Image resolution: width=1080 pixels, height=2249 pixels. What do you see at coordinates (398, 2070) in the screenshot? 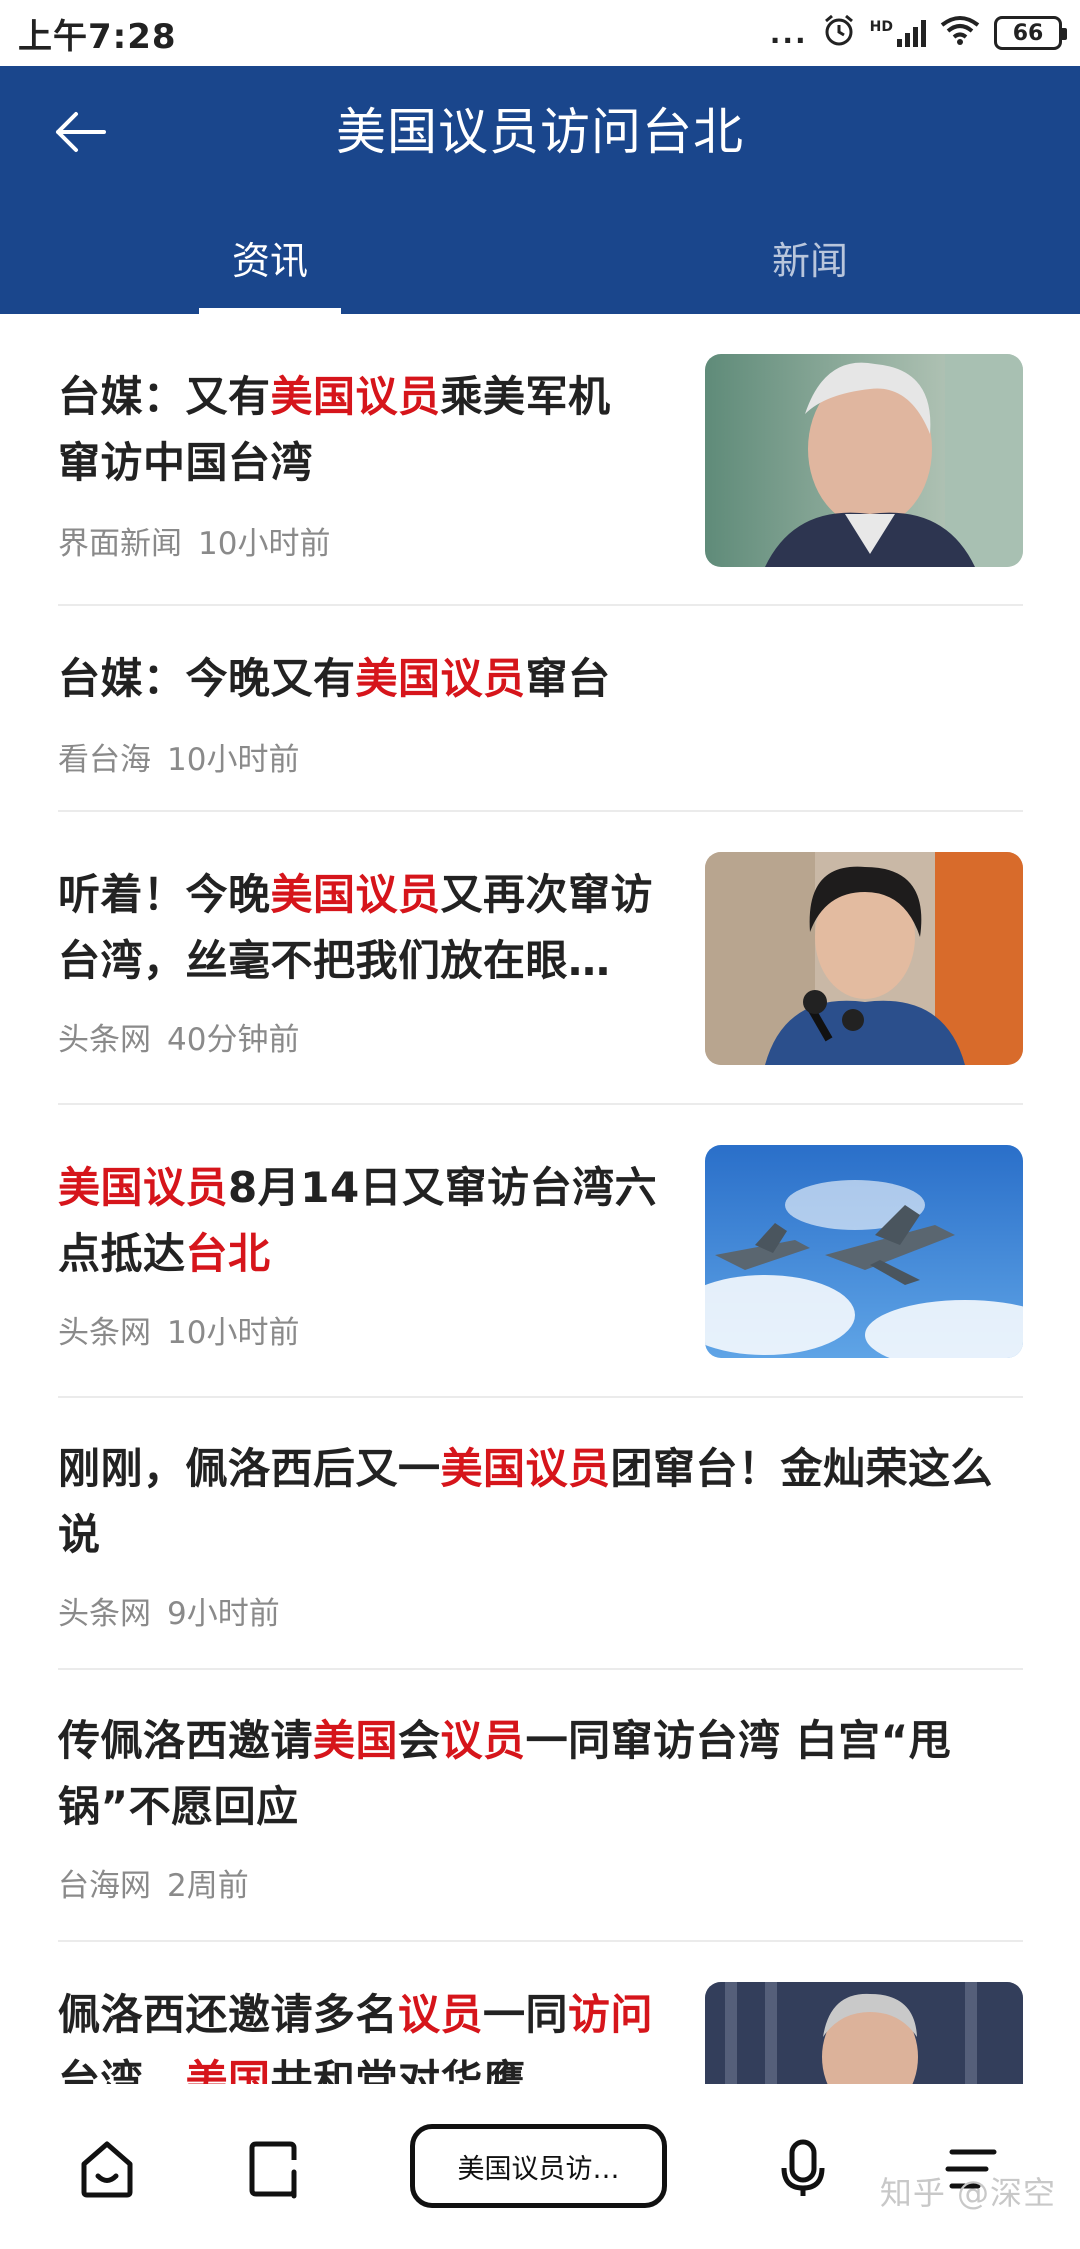
I see `title-text: 共和党对华鹰` at bounding box center [398, 2070].